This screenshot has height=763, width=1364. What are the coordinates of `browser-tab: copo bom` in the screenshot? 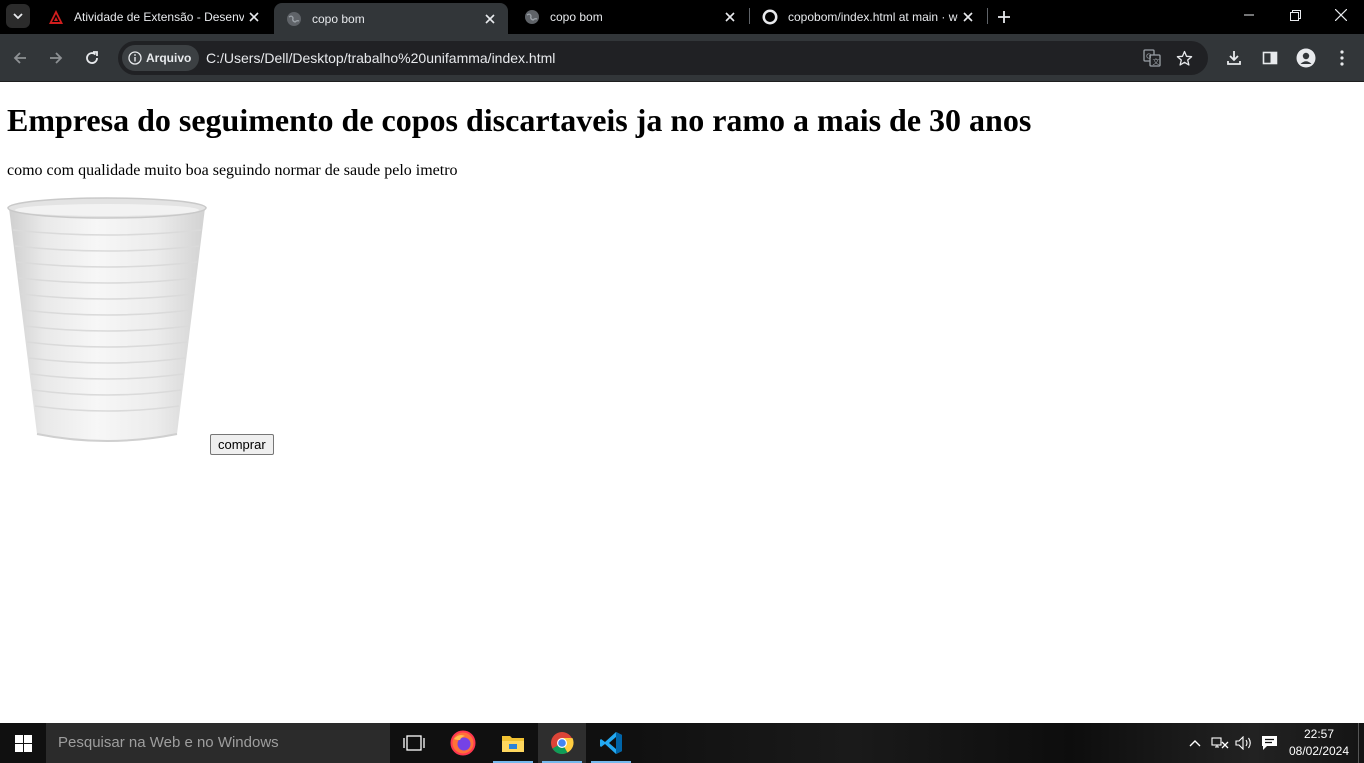 It's located at (630, 17).